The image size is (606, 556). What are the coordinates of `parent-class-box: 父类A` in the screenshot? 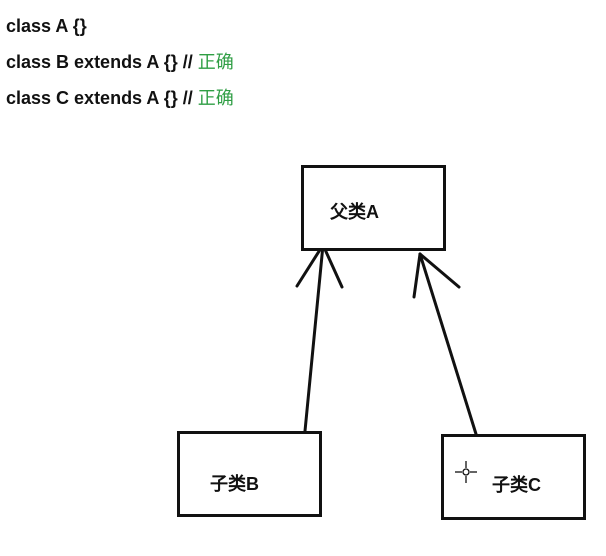 It's located at (373, 208).